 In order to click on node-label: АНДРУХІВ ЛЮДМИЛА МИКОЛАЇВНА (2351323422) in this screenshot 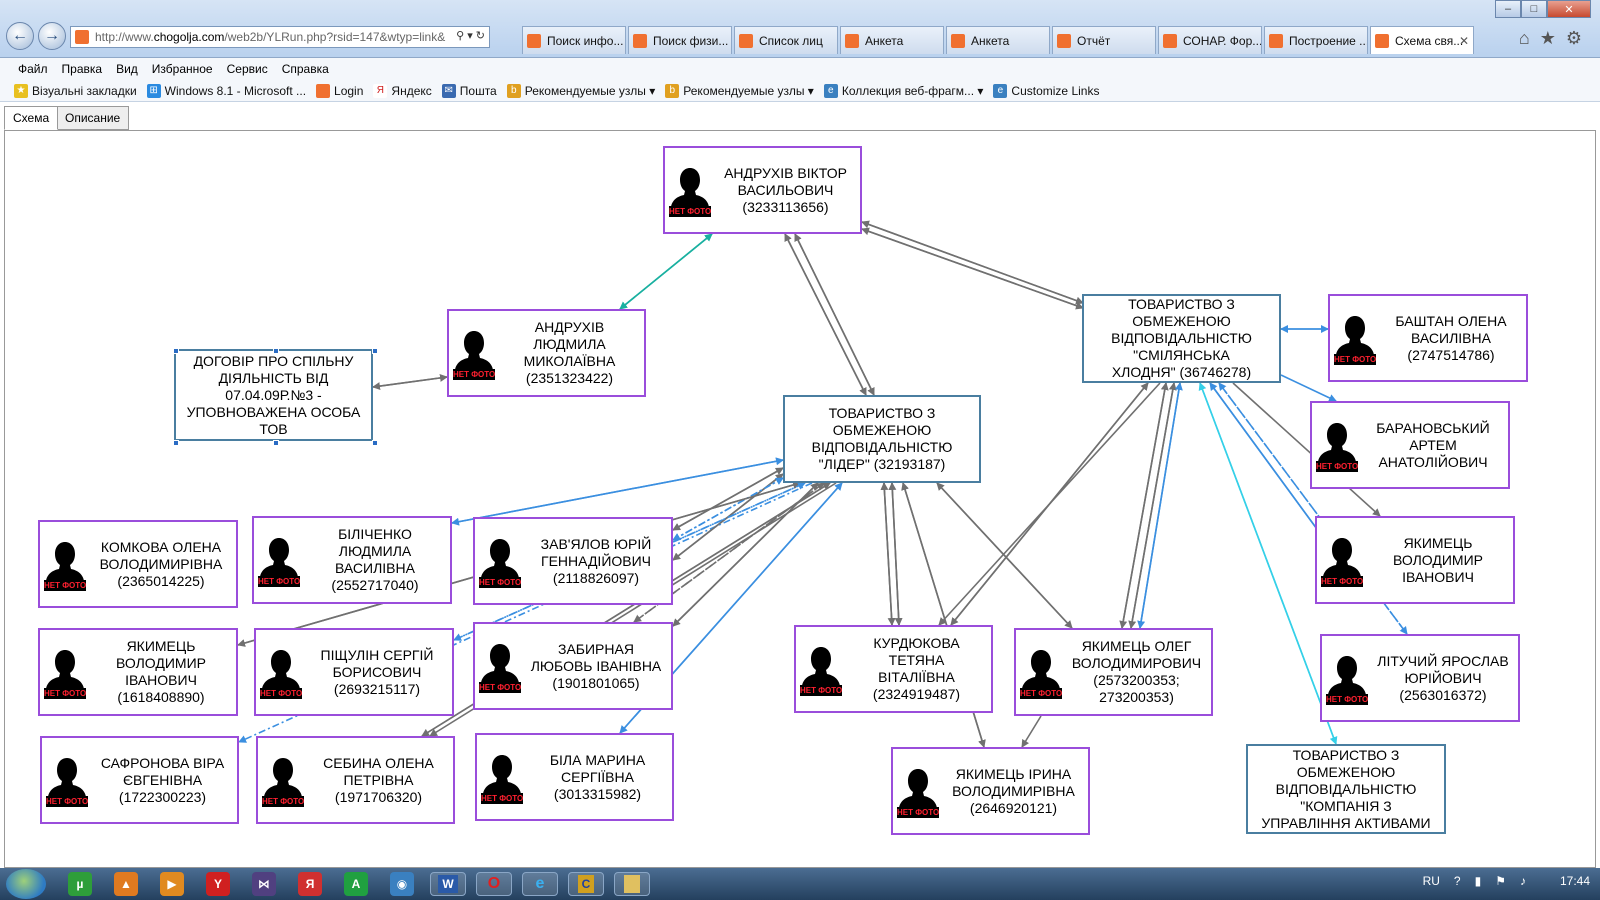, I will do `click(569, 353)`.